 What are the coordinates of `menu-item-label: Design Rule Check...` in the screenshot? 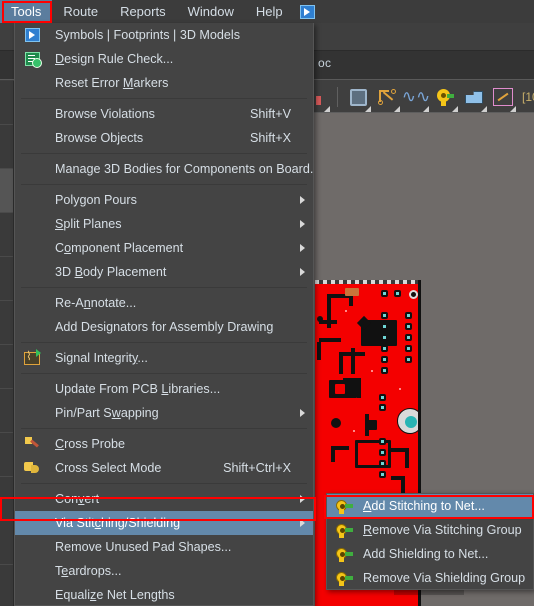 It's located at (114, 59).